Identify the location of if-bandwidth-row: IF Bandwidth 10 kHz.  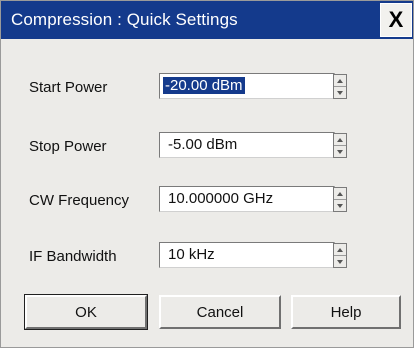
(207, 257).